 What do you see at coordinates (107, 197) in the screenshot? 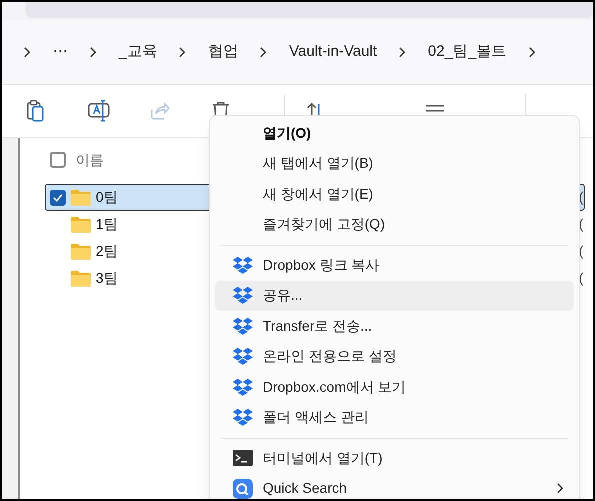
I see `file-name: 0팀` at bounding box center [107, 197].